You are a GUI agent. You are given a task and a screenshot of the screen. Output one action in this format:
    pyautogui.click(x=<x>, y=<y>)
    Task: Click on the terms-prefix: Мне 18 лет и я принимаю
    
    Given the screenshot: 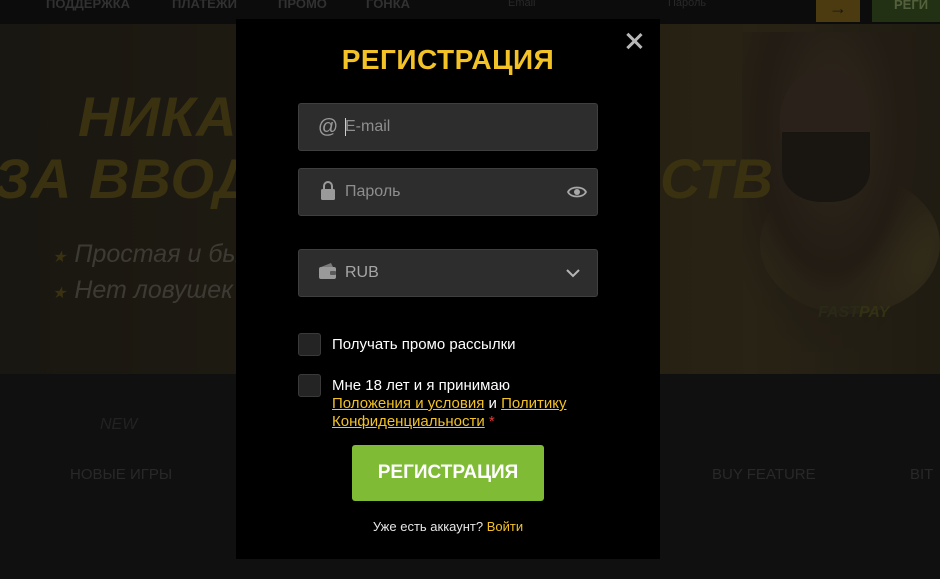 What is the action you would take?
    pyautogui.click(x=421, y=385)
    